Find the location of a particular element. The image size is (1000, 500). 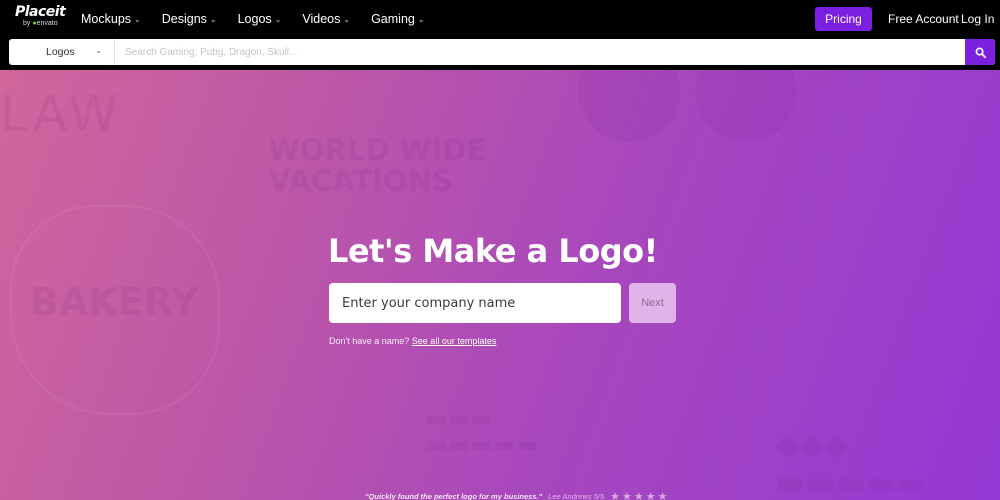

background-logo-right: ◆◆◆ ▬▬▬▬▬ is located at coordinates (851, 462).